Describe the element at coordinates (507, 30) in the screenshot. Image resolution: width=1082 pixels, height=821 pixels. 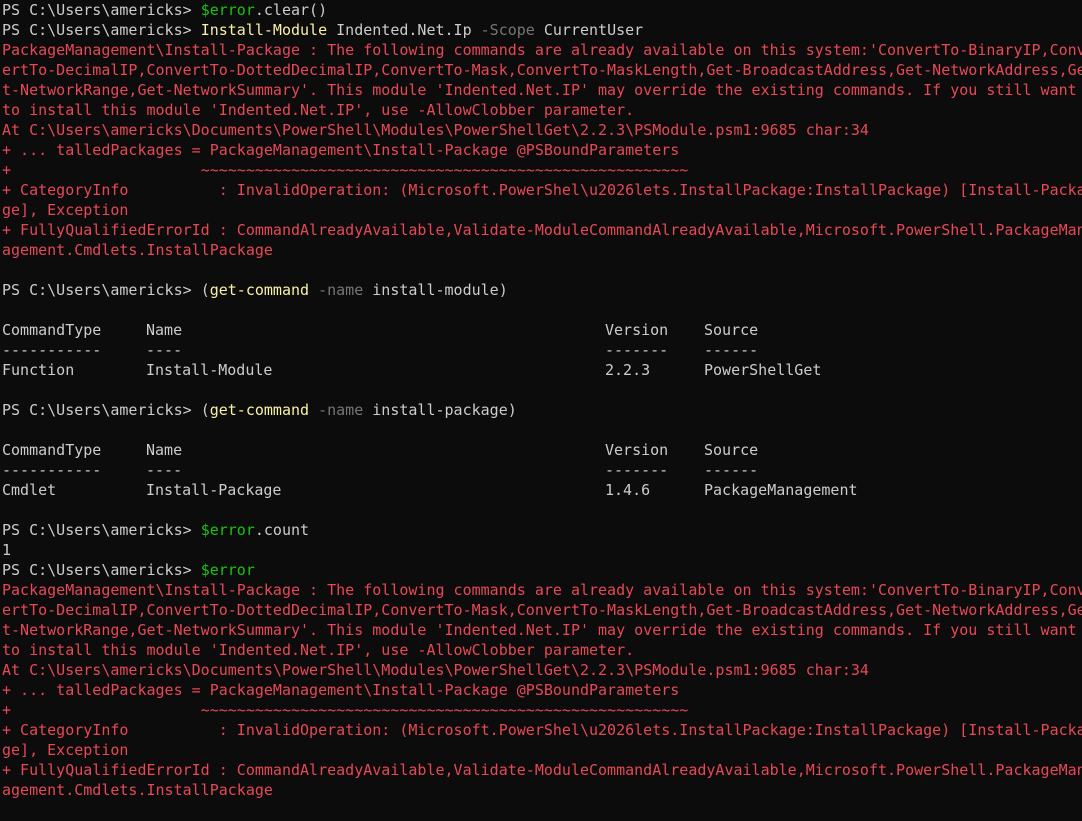
I see `command-parameter: -Scope` at that location.